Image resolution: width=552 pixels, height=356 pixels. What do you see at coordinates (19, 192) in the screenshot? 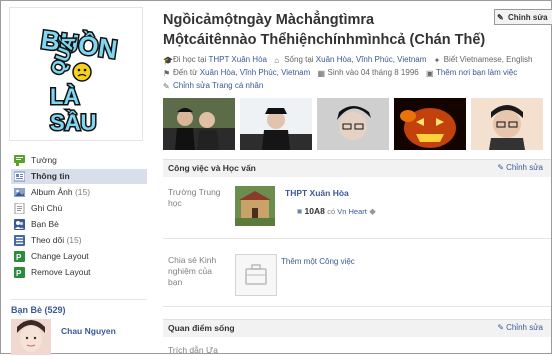
I see `photo-album-icon` at bounding box center [19, 192].